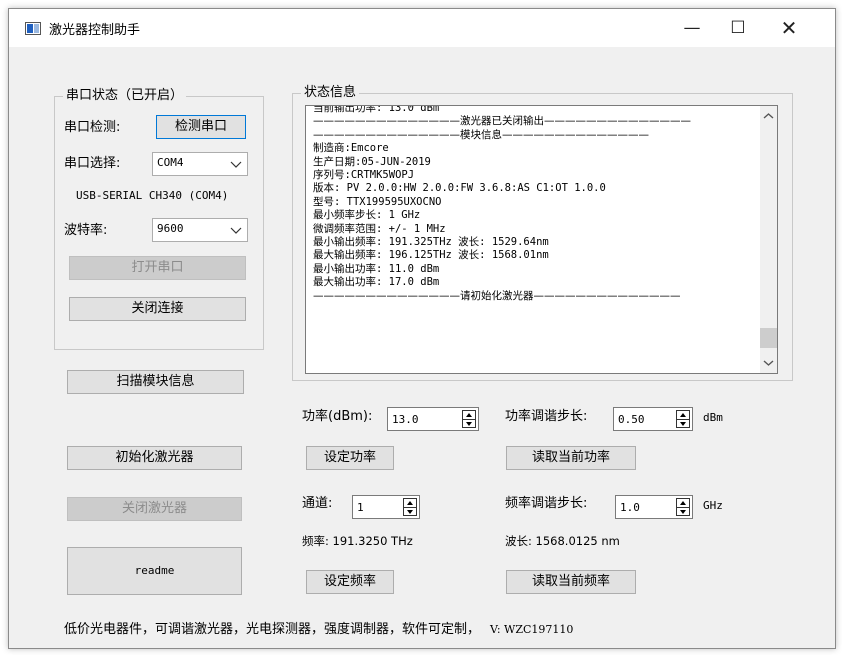 The width and height of the screenshot is (842, 655). What do you see at coordinates (376, 282) in the screenshot?
I see `status-log-line: 最大输出功率: 17.0 dBm` at bounding box center [376, 282].